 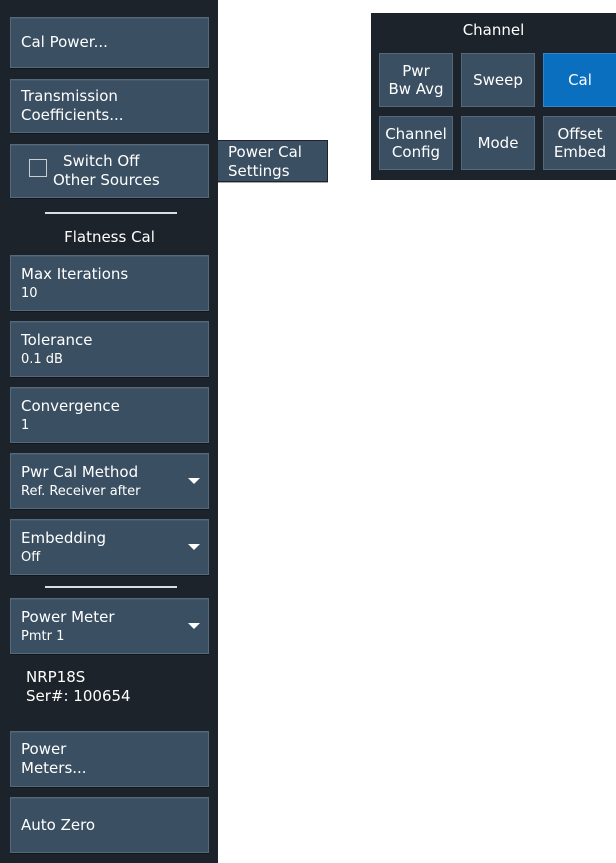 I want to click on flatness-cal-title: Flatness Cal, so click(x=109, y=237).